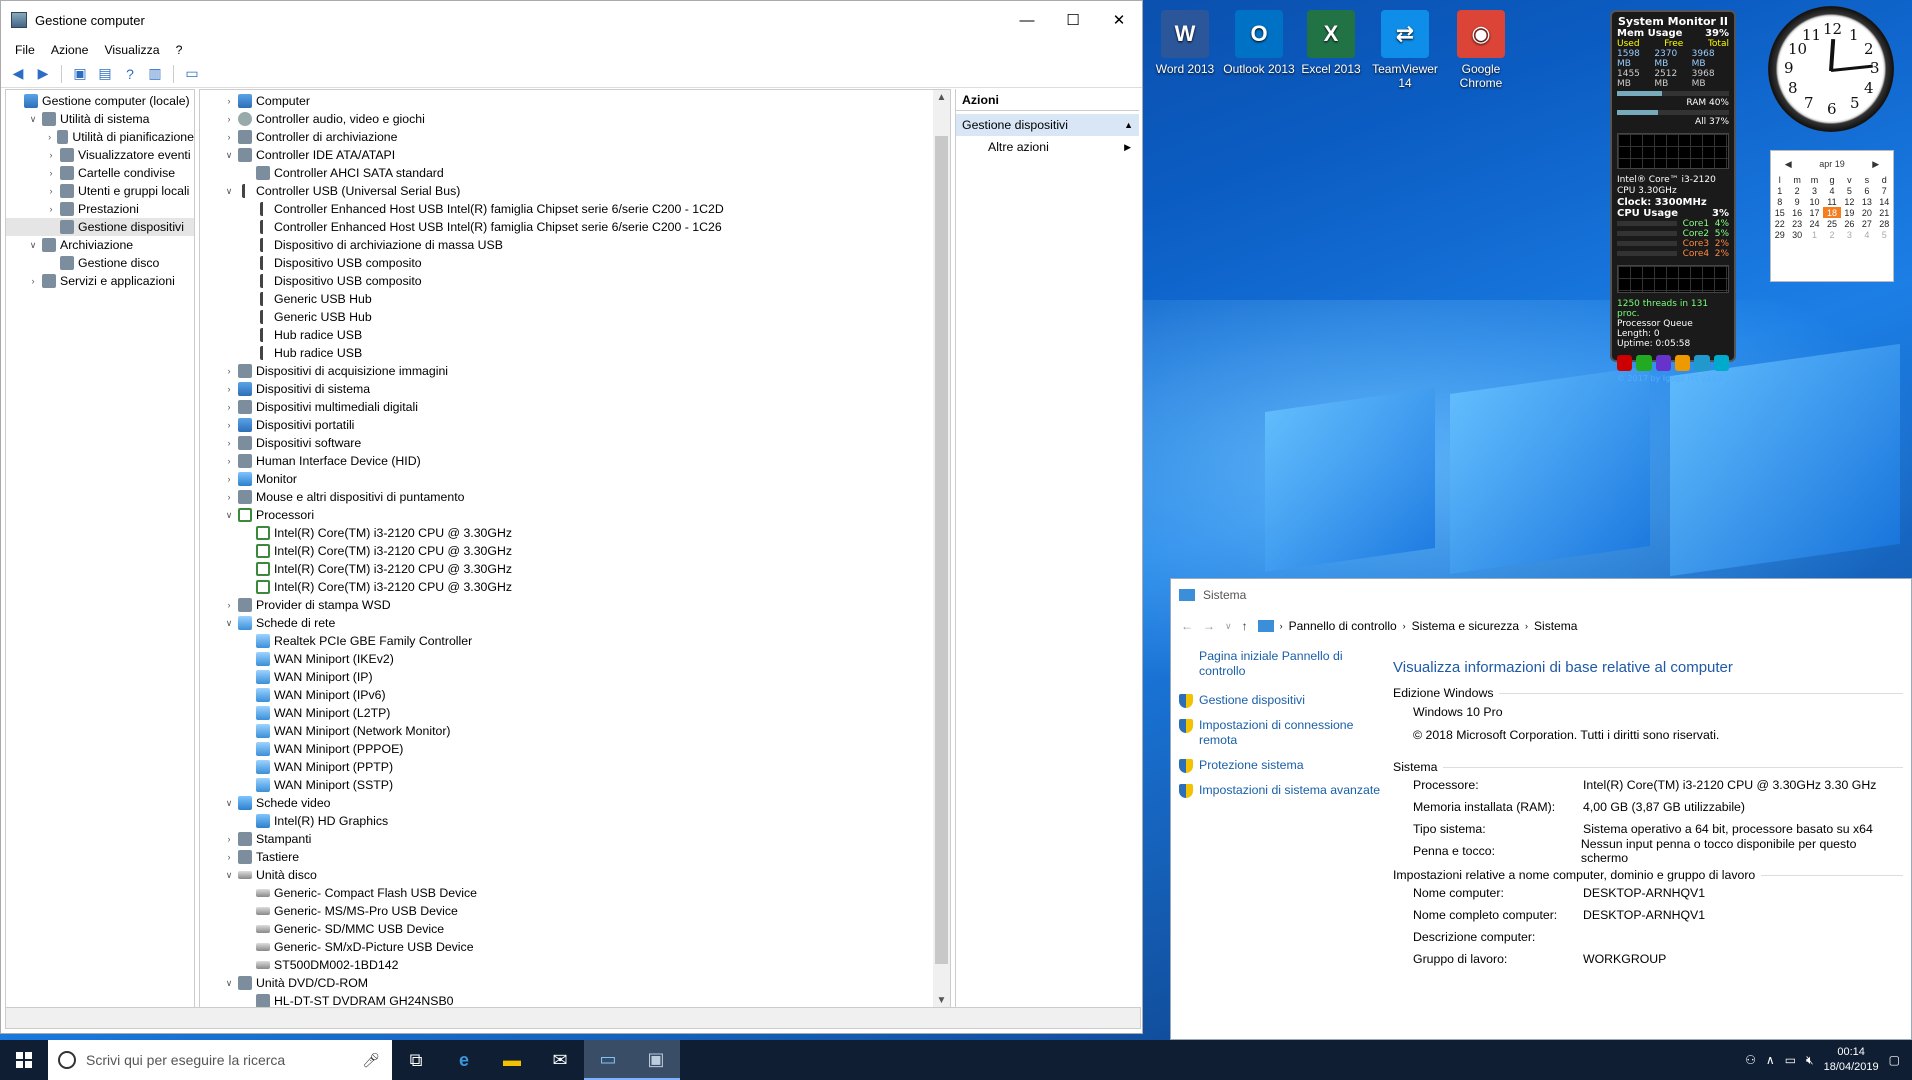 This screenshot has width=1912, height=1080. What do you see at coordinates (575, 353) in the screenshot?
I see `device-item: Hub radice USB` at bounding box center [575, 353].